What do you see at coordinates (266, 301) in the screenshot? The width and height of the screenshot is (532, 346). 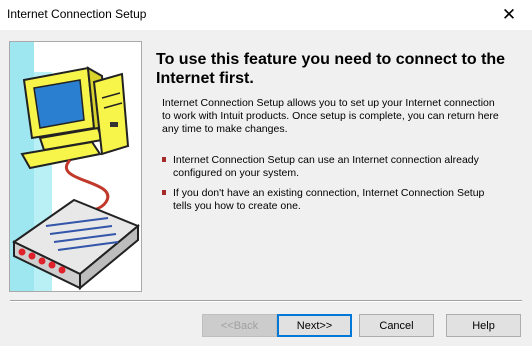 I see `button-separator` at bounding box center [266, 301].